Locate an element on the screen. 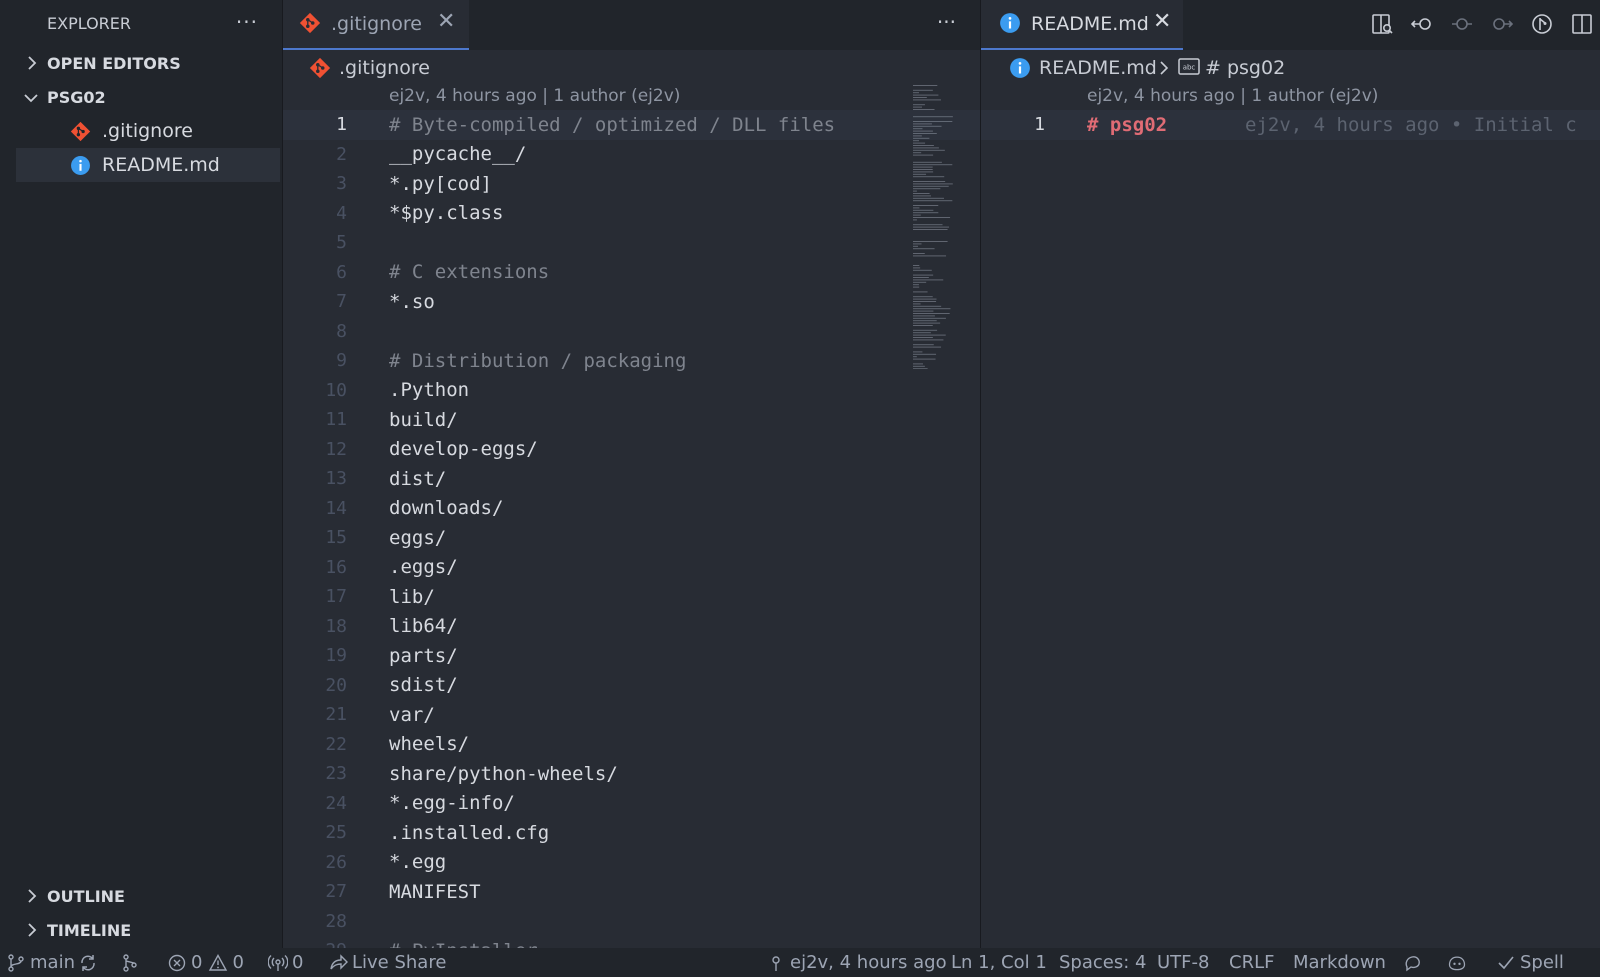 The image size is (1600, 977). code-line: 3 *.py[cod] is located at coordinates (631, 184).